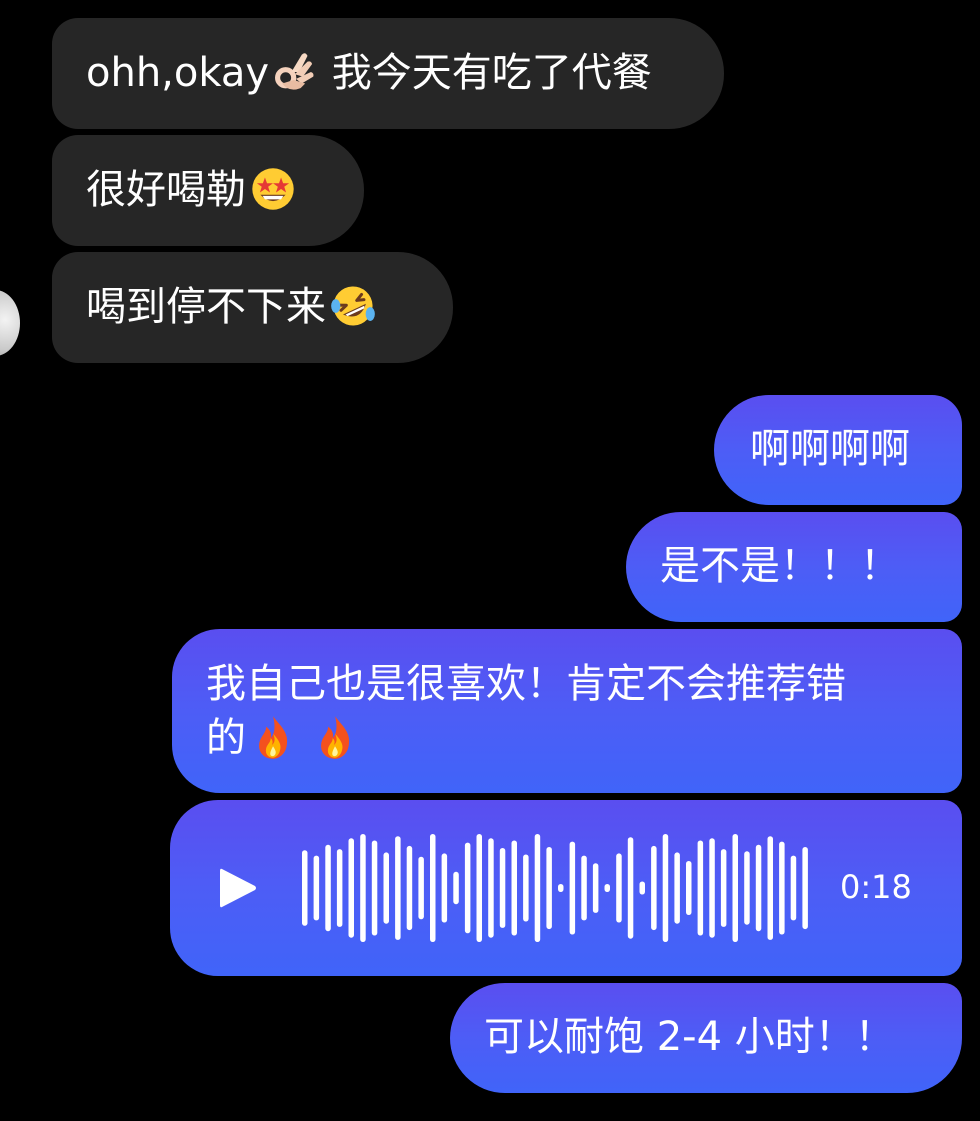  What do you see at coordinates (353, 306) in the screenshot?
I see `rofl-emoji-icon` at bounding box center [353, 306].